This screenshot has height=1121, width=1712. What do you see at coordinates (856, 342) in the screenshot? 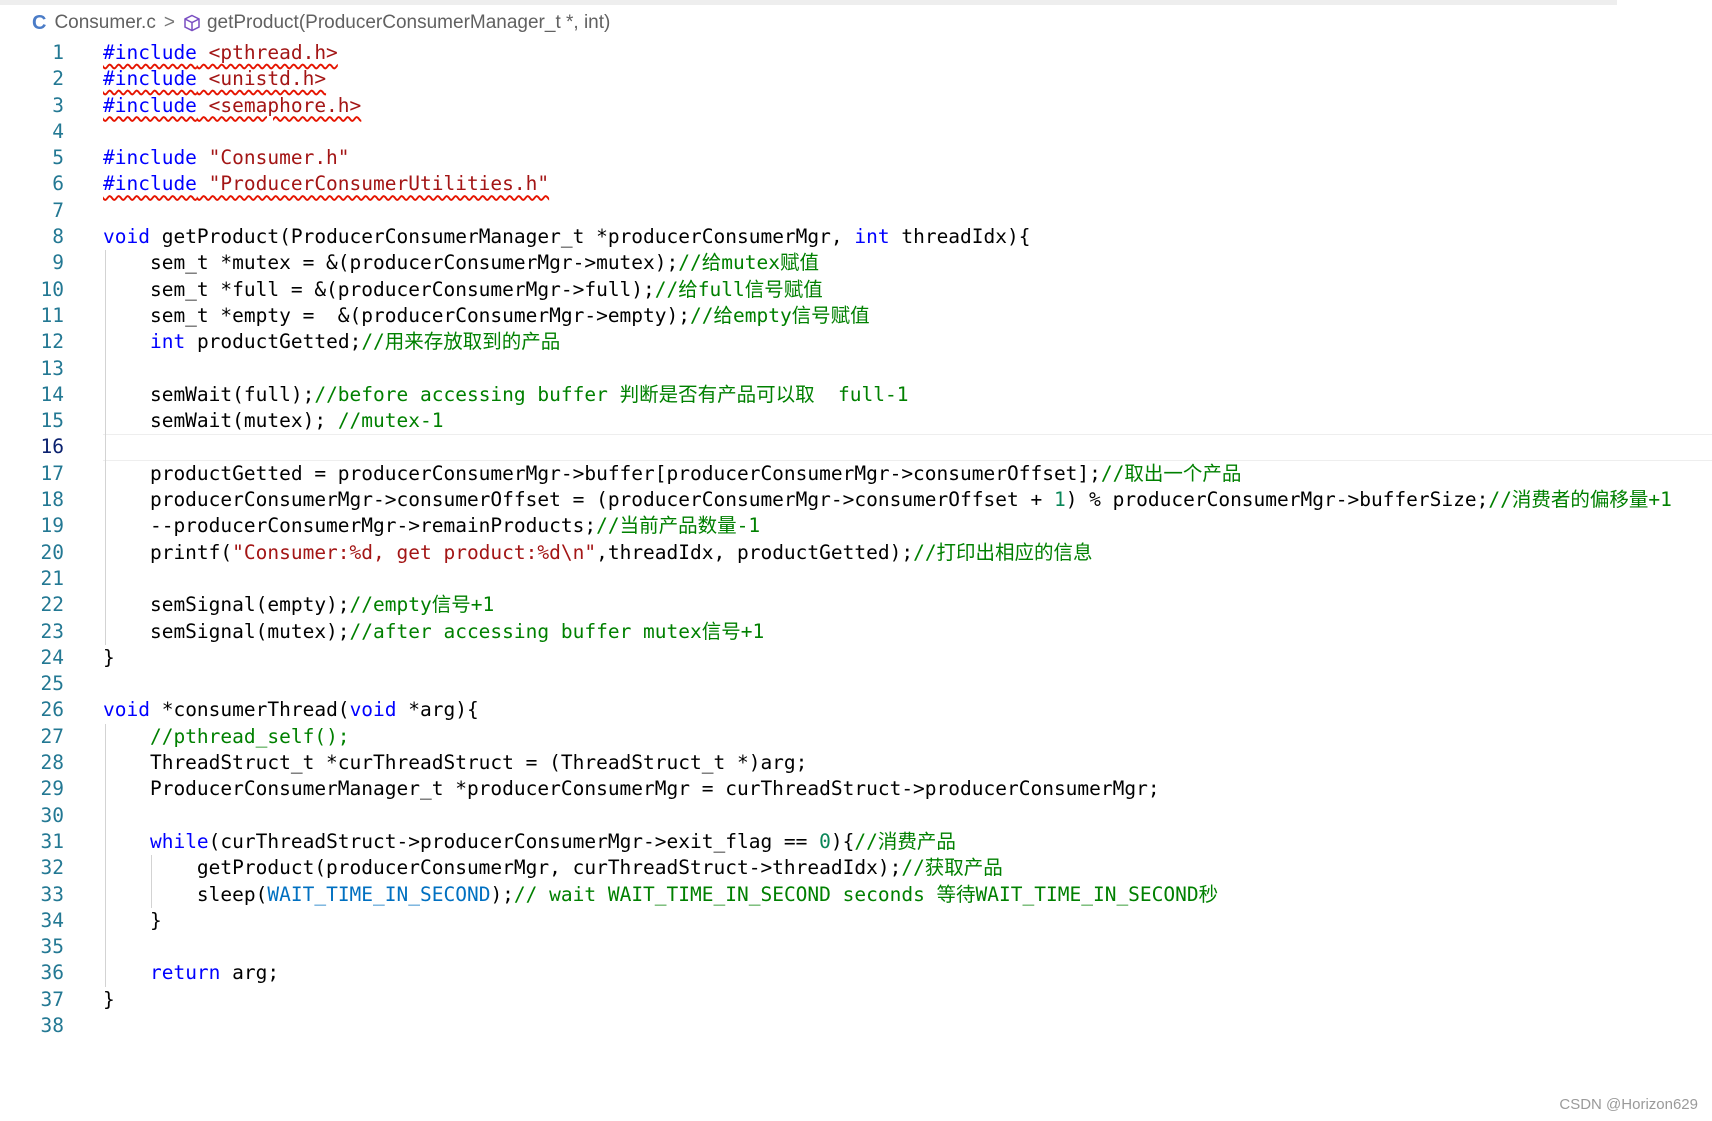
I see `code-line: 12 int productGetted;//用来存放取到的产品` at bounding box center [856, 342].